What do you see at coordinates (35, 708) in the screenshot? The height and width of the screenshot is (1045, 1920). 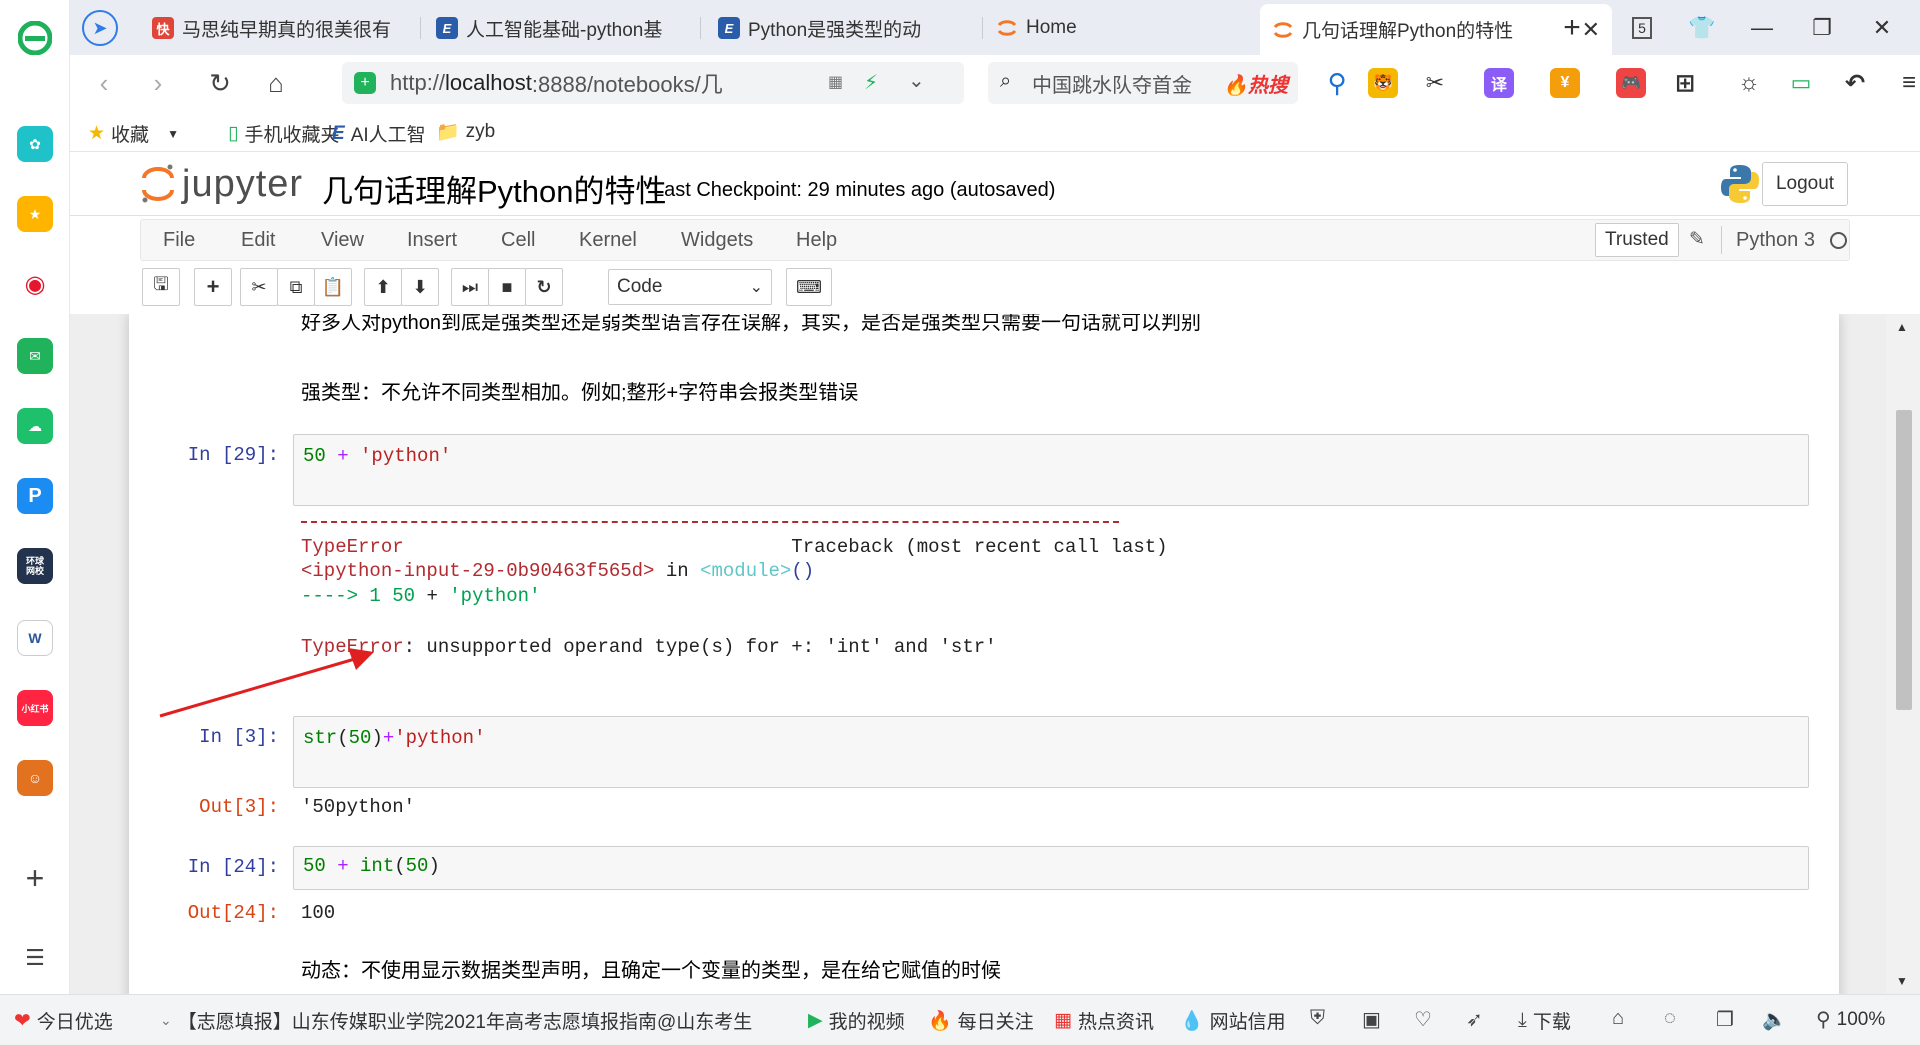 I see `xiaohongshu-icon: 小红书` at bounding box center [35, 708].